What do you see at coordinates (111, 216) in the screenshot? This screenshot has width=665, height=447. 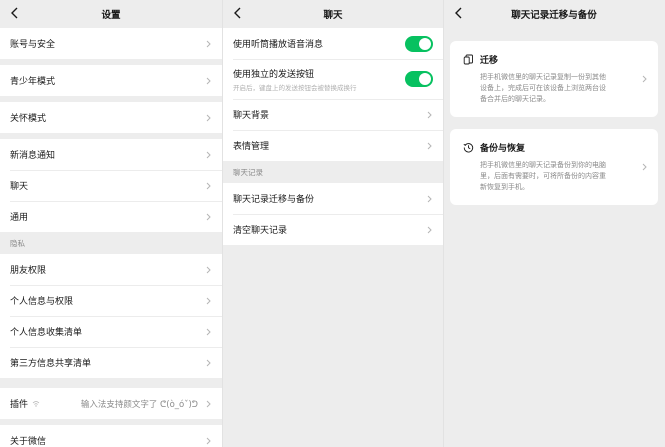 I see `settings-item-general: 通用` at bounding box center [111, 216].